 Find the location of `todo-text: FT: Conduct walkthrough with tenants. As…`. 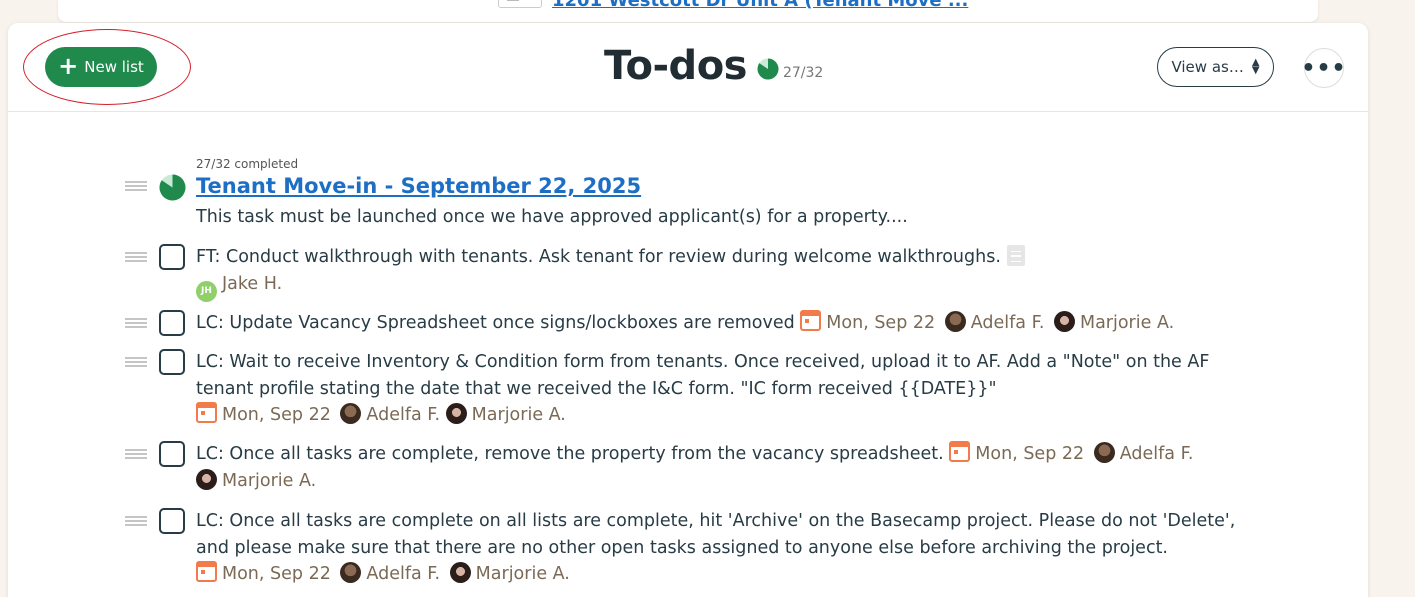

todo-text: FT: Conduct walkthrough with tenants. As… is located at coordinates (598, 257).